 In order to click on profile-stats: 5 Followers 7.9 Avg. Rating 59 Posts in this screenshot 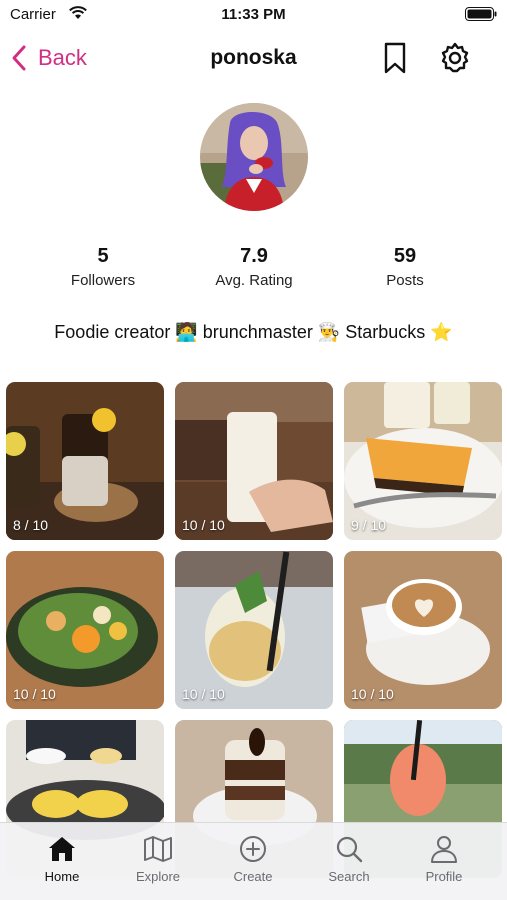, I will do `click(253, 270)`.